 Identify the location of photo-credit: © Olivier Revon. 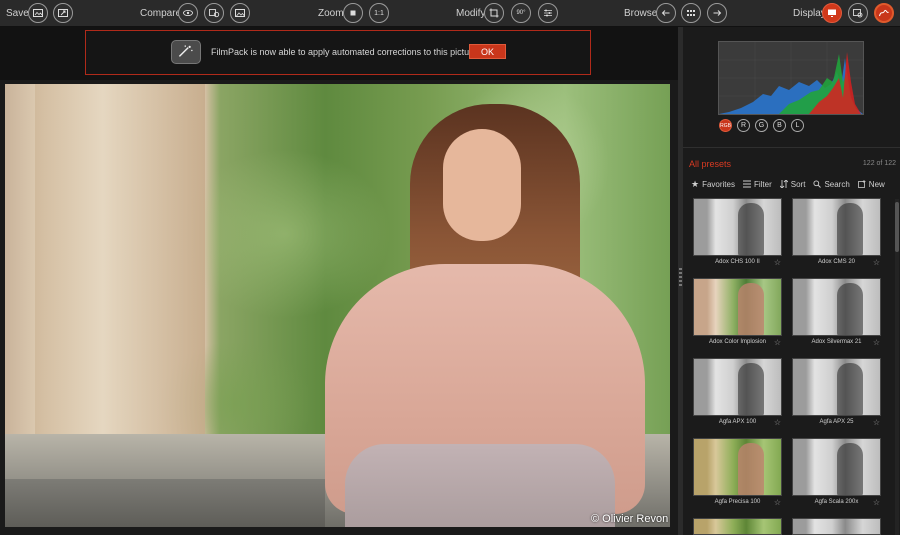
(630, 519).